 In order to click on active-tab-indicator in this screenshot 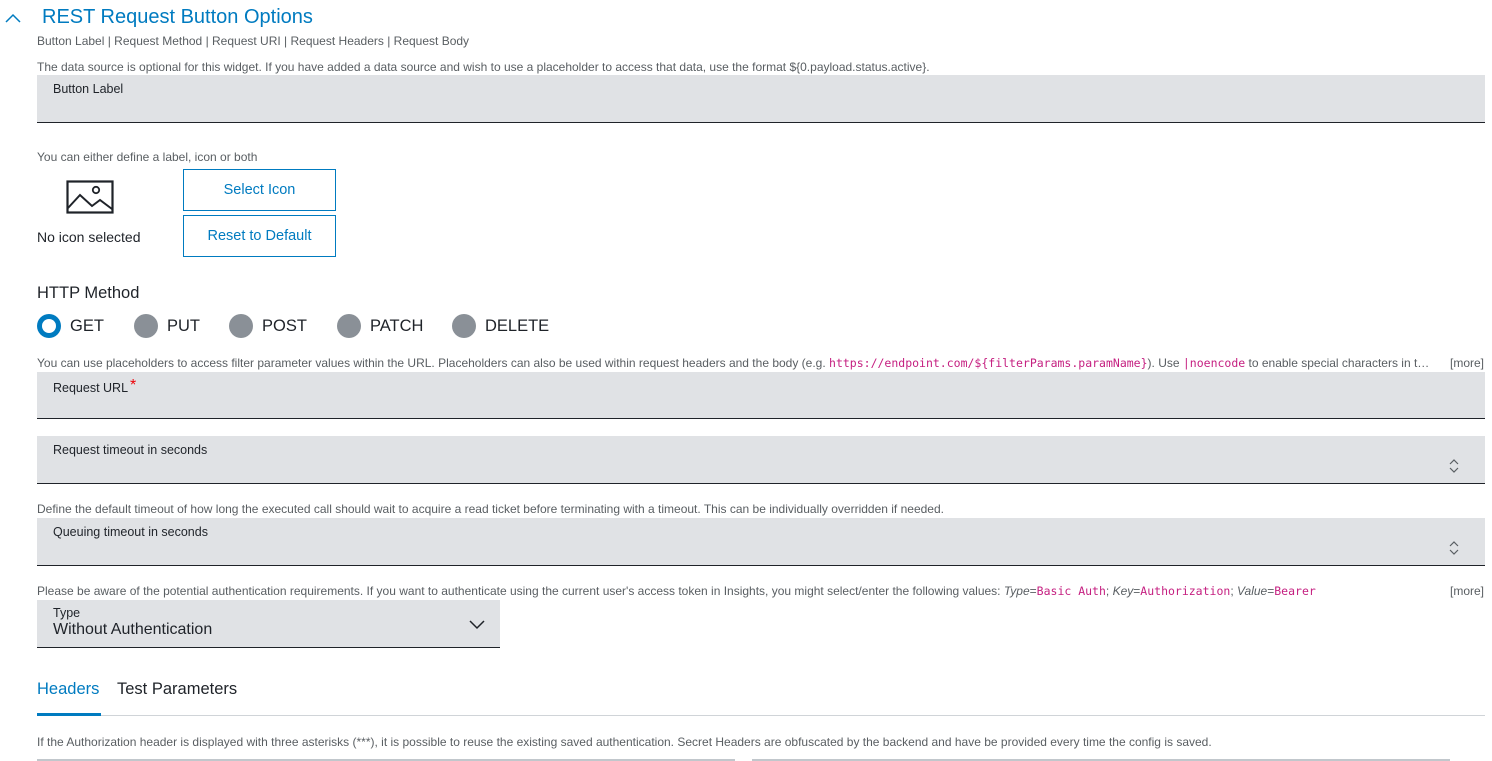, I will do `click(69, 714)`.